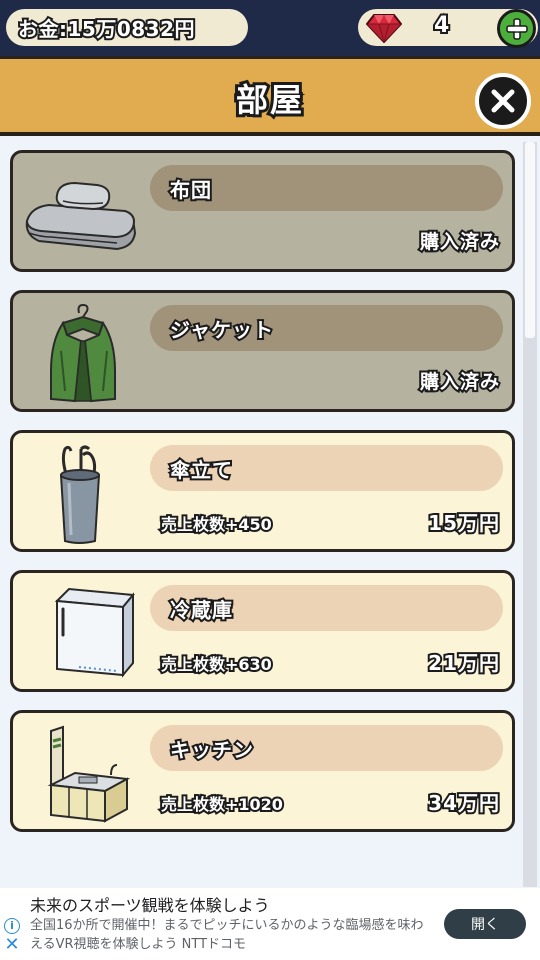 The width and height of the screenshot is (540, 960). I want to click on list-item-umbrella-stand: 傘立て 売上枚数+450 15万円, so click(262, 491).